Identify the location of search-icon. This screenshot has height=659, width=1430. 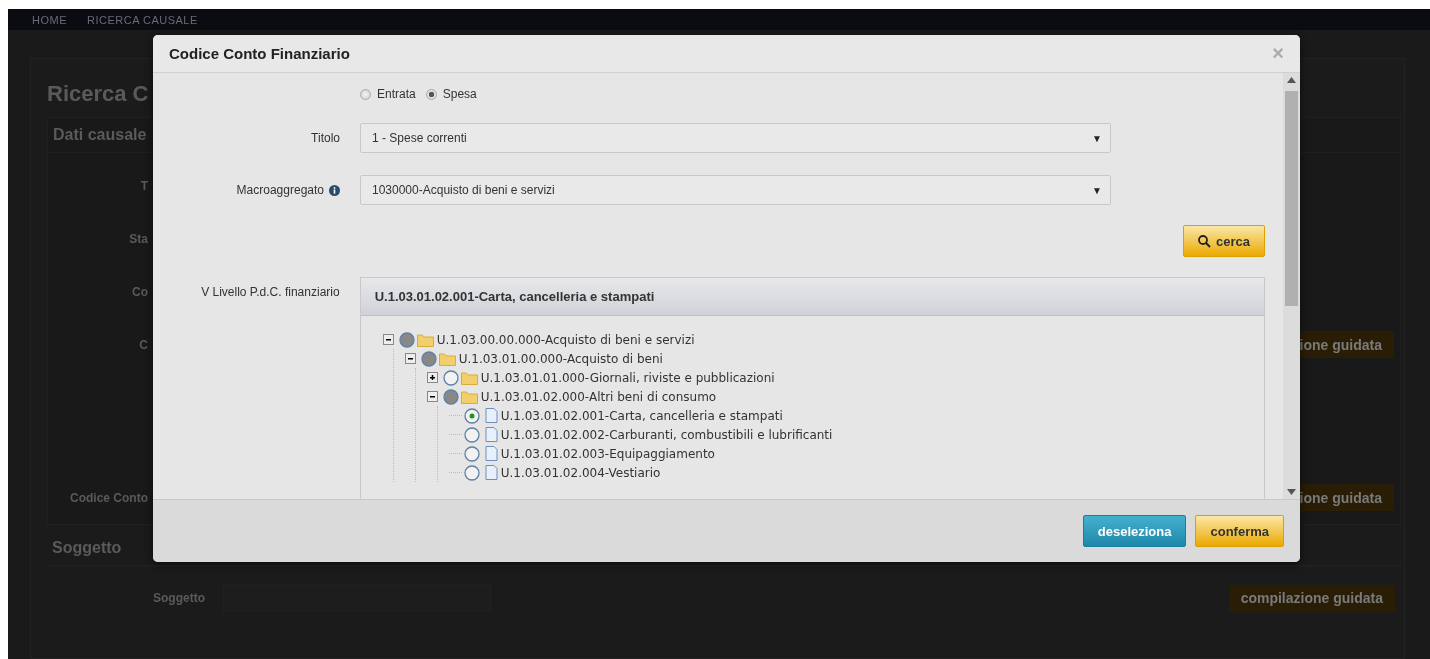
(1204, 241).